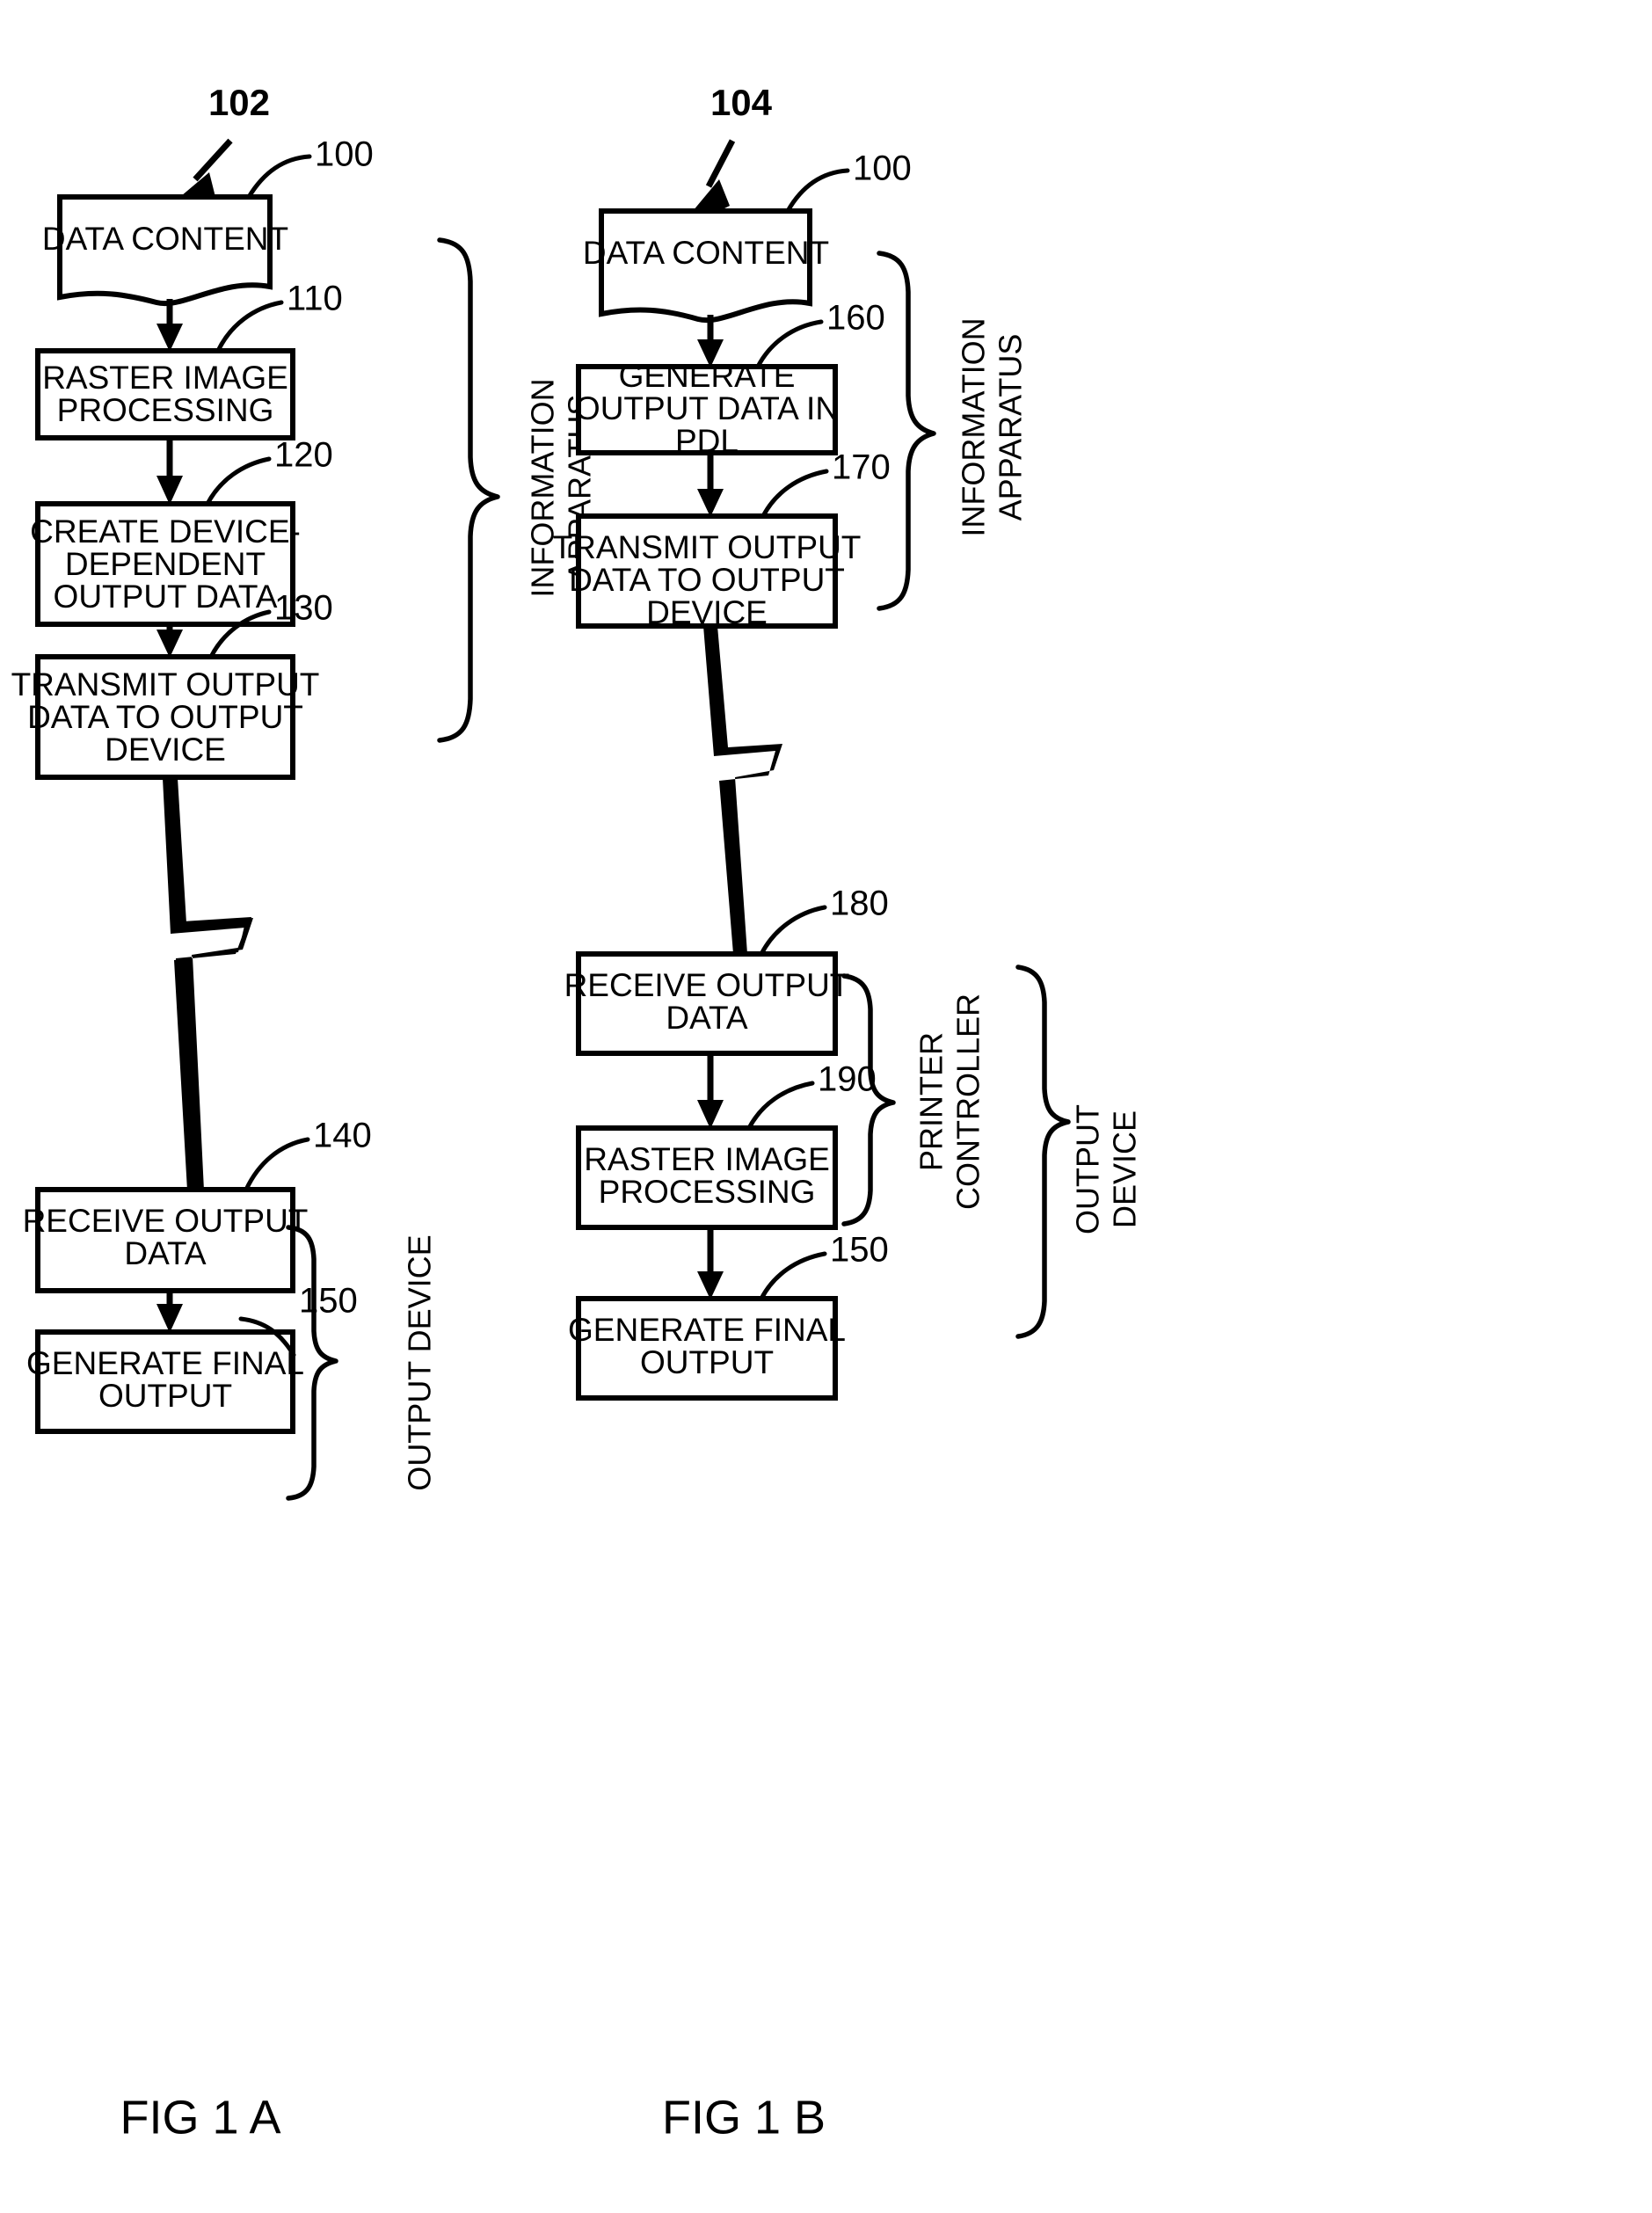 Image resolution: width=1652 pixels, height=2213 pixels. What do you see at coordinates (708, 547) in the screenshot?
I see `fig1b-transmit-label-line1: TRANSMIT OUTPUT` at bounding box center [708, 547].